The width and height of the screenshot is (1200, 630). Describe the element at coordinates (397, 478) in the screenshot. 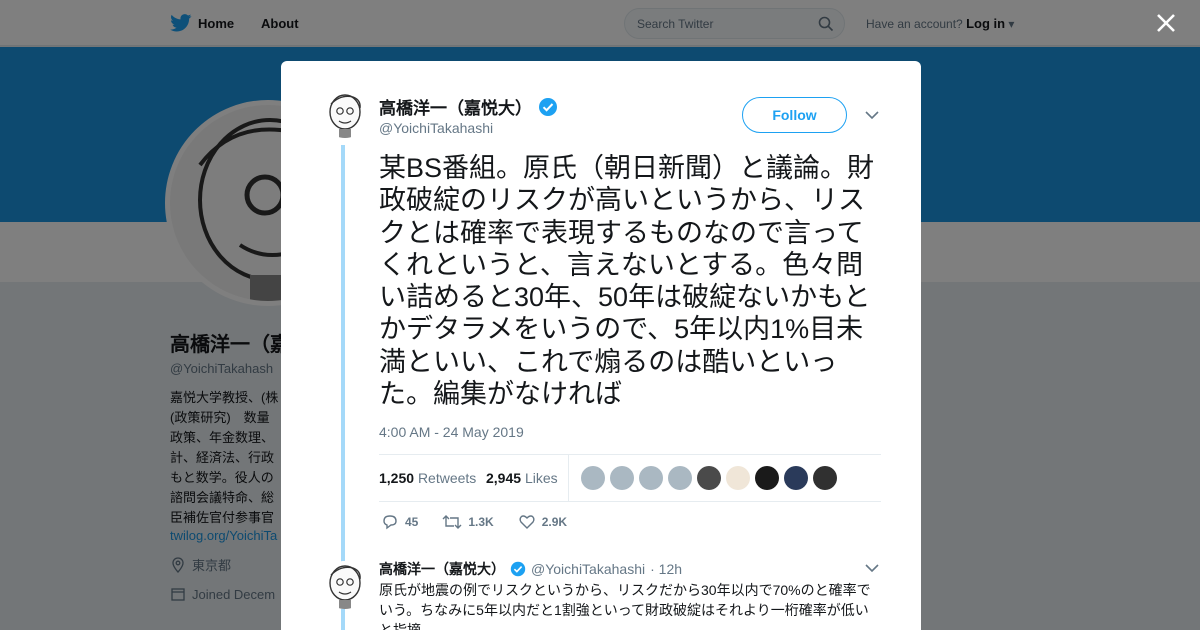

I see `retweets-count: 1,250` at that location.